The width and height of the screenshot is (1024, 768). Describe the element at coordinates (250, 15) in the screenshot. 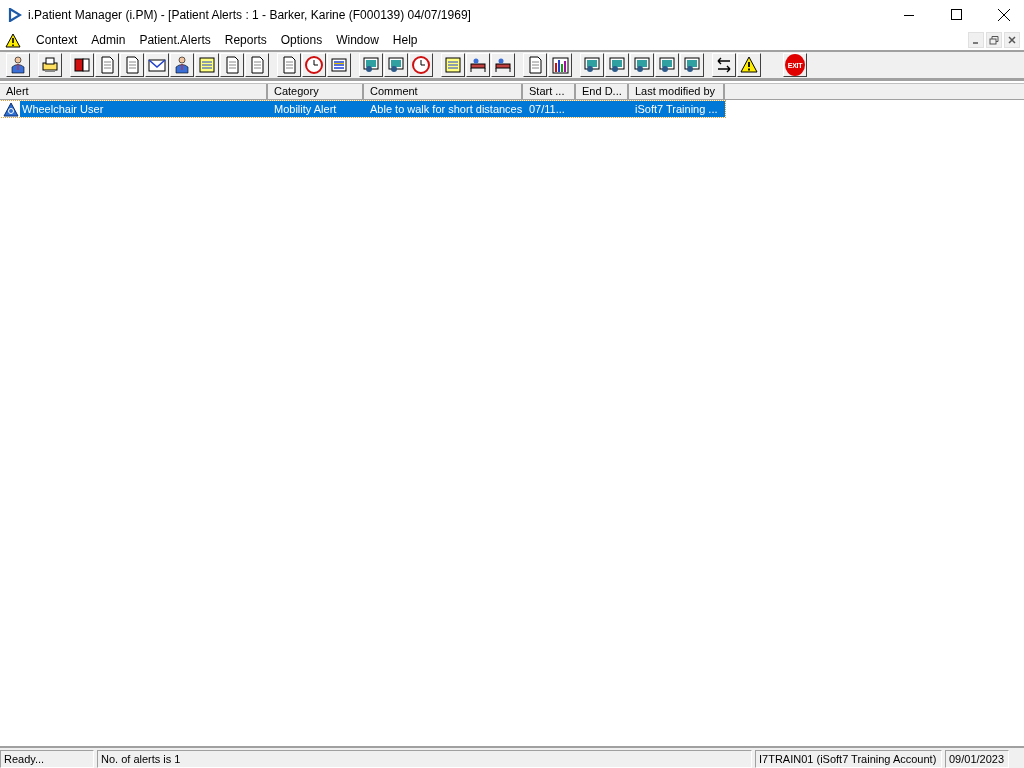

I see `window-title: i.Patient Manager (i.PM) - [Patient Alerts : 1 - Barker, Karine (F000139) 04/07/1969]` at that location.